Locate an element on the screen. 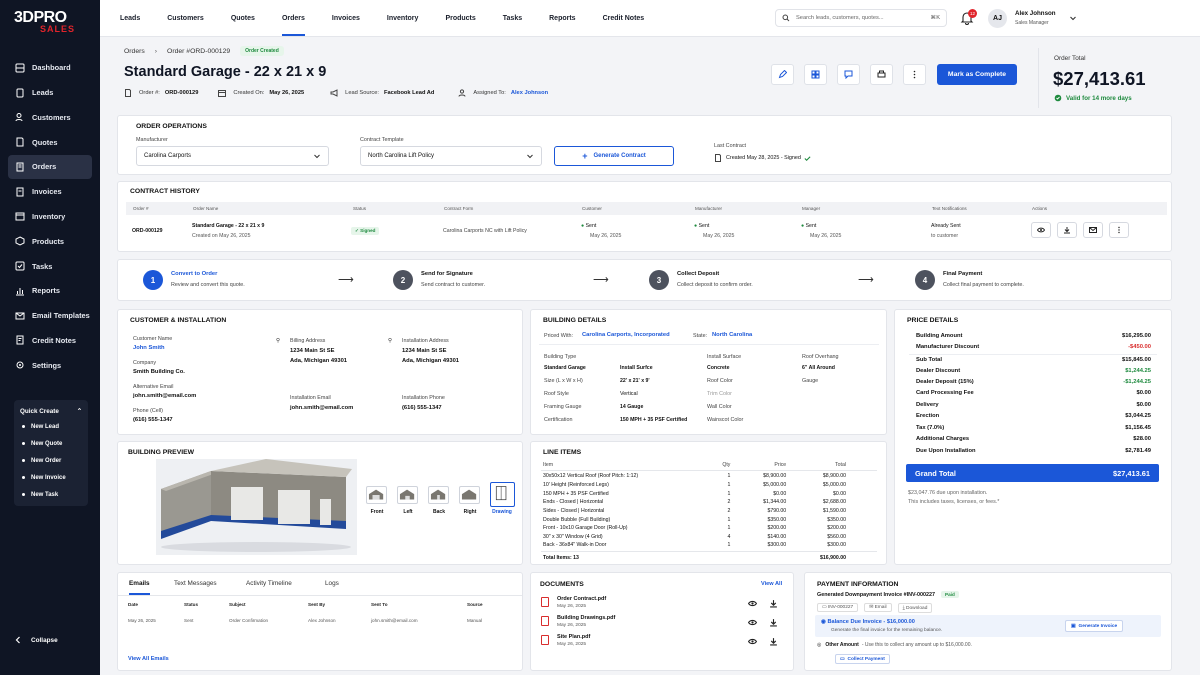 Image resolution: width=1200 pixels, height=675 pixels. breadcrumb-root: Orders is located at coordinates (134, 51).